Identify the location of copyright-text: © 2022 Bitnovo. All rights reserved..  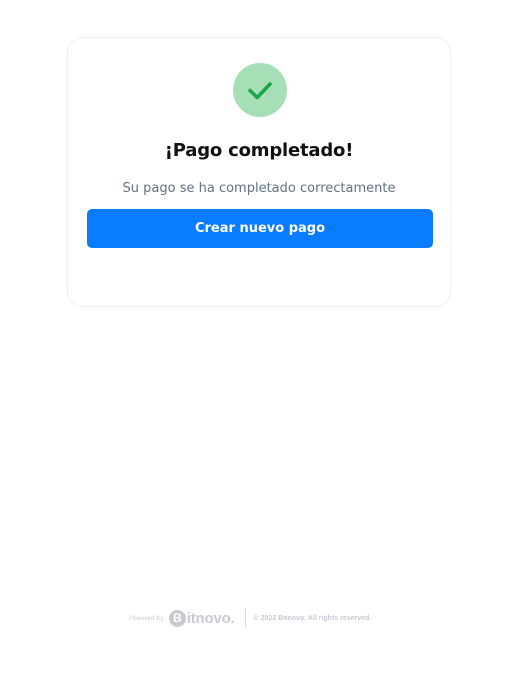
(312, 618).